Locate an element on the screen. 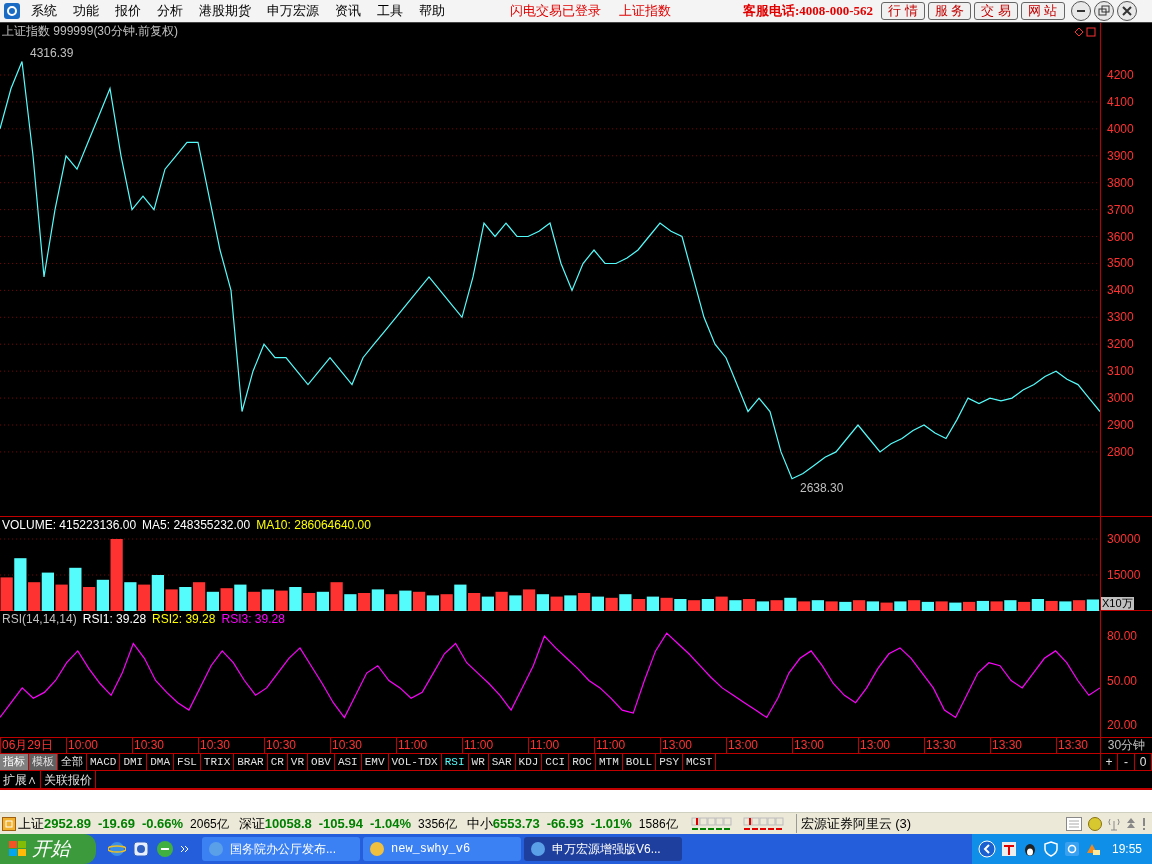 The height and width of the screenshot is (864, 1152). time-label: 10:00 is located at coordinates (99, 745).